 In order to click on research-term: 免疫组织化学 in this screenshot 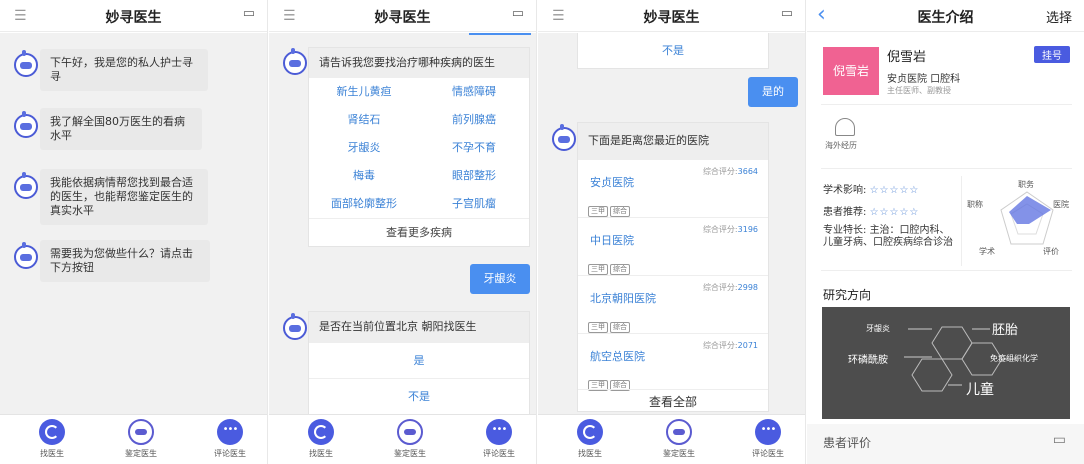, I will do `click(1014, 358)`.